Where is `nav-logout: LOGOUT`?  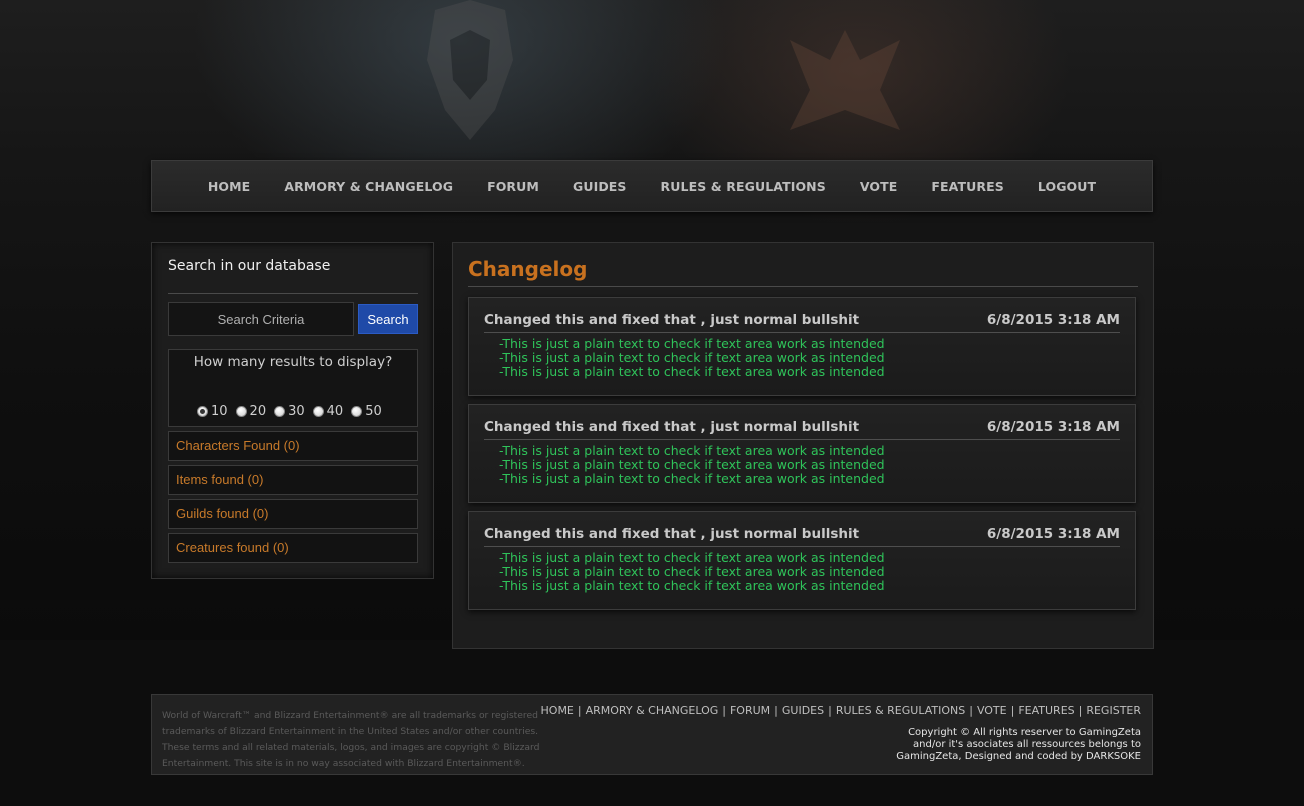 nav-logout: LOGOUT is located at coordinates (1067, 186).